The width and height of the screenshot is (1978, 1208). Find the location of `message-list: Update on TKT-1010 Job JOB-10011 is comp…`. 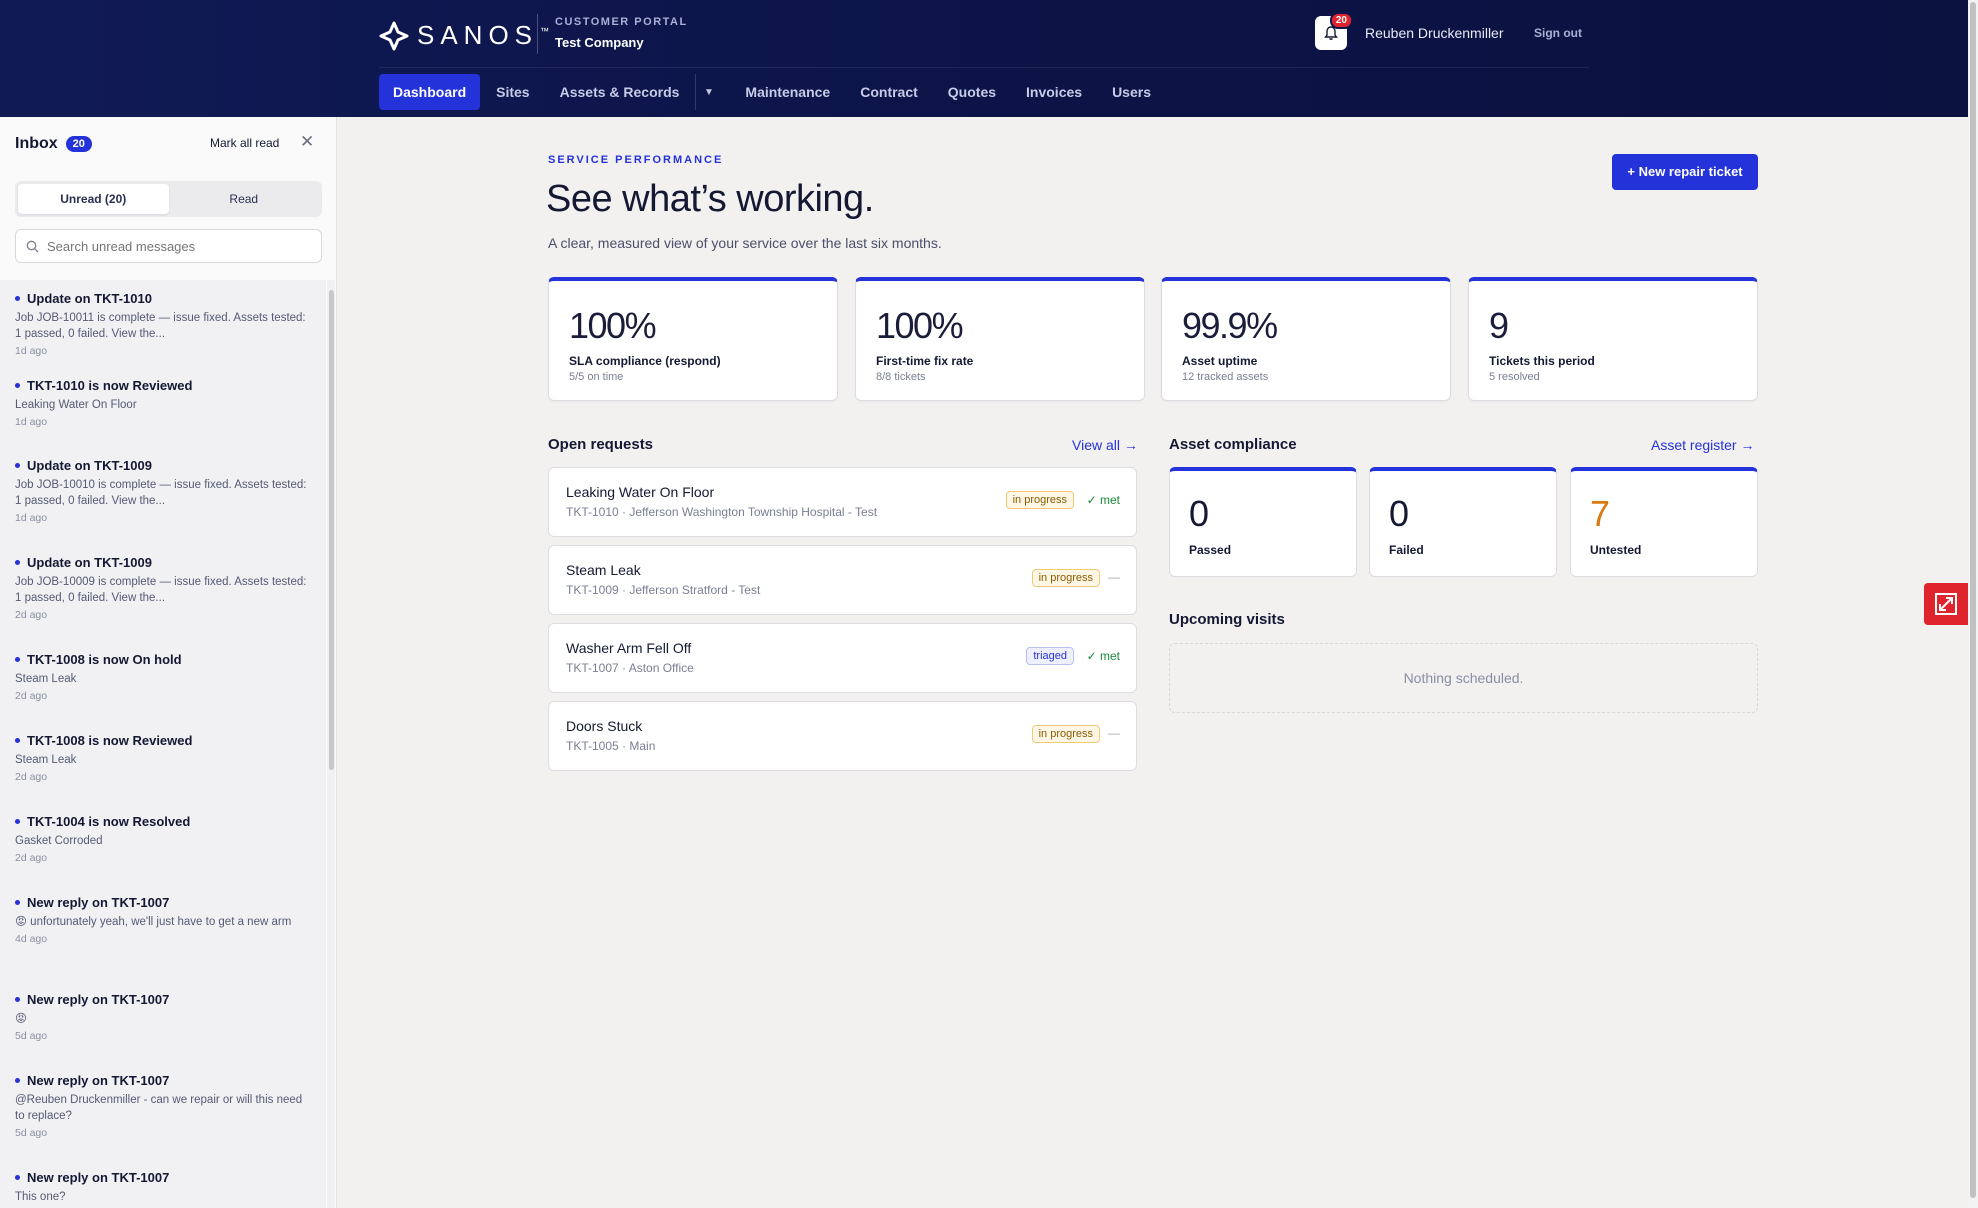

message-list: Update on TKT-1010 Job JOB-10011 is comp… is located at coordinates (163, 744).